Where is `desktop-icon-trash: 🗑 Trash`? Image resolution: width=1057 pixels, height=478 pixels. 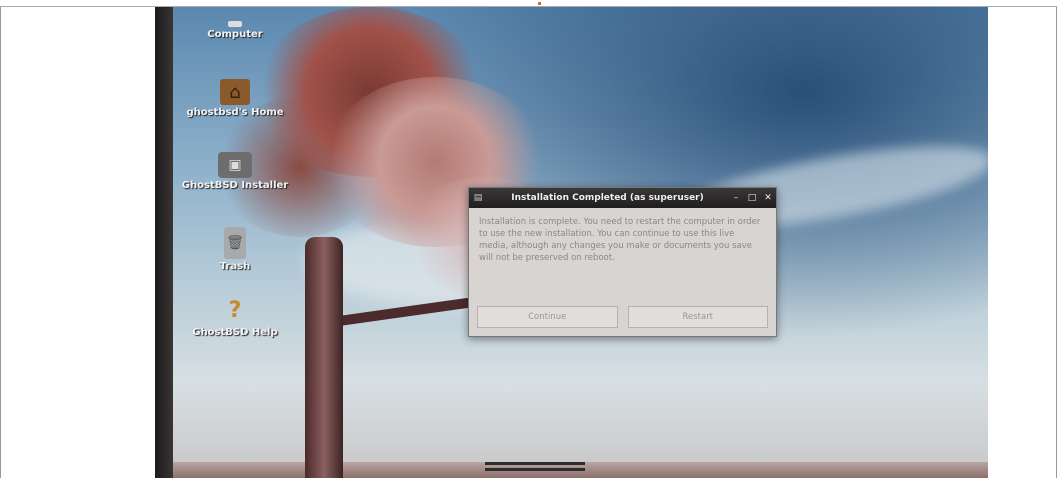
desktop-icon-trash: 🗑 Trash is located at coordinates (235, 250).